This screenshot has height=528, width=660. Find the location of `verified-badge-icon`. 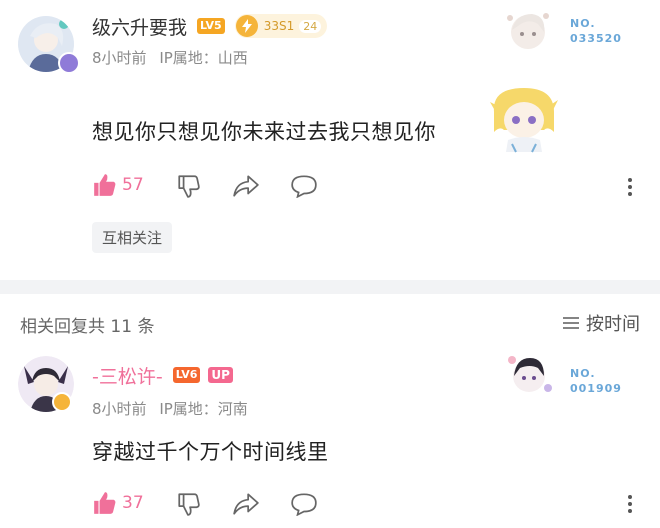

verified-badge-icon is located at coordinates (62, 402).